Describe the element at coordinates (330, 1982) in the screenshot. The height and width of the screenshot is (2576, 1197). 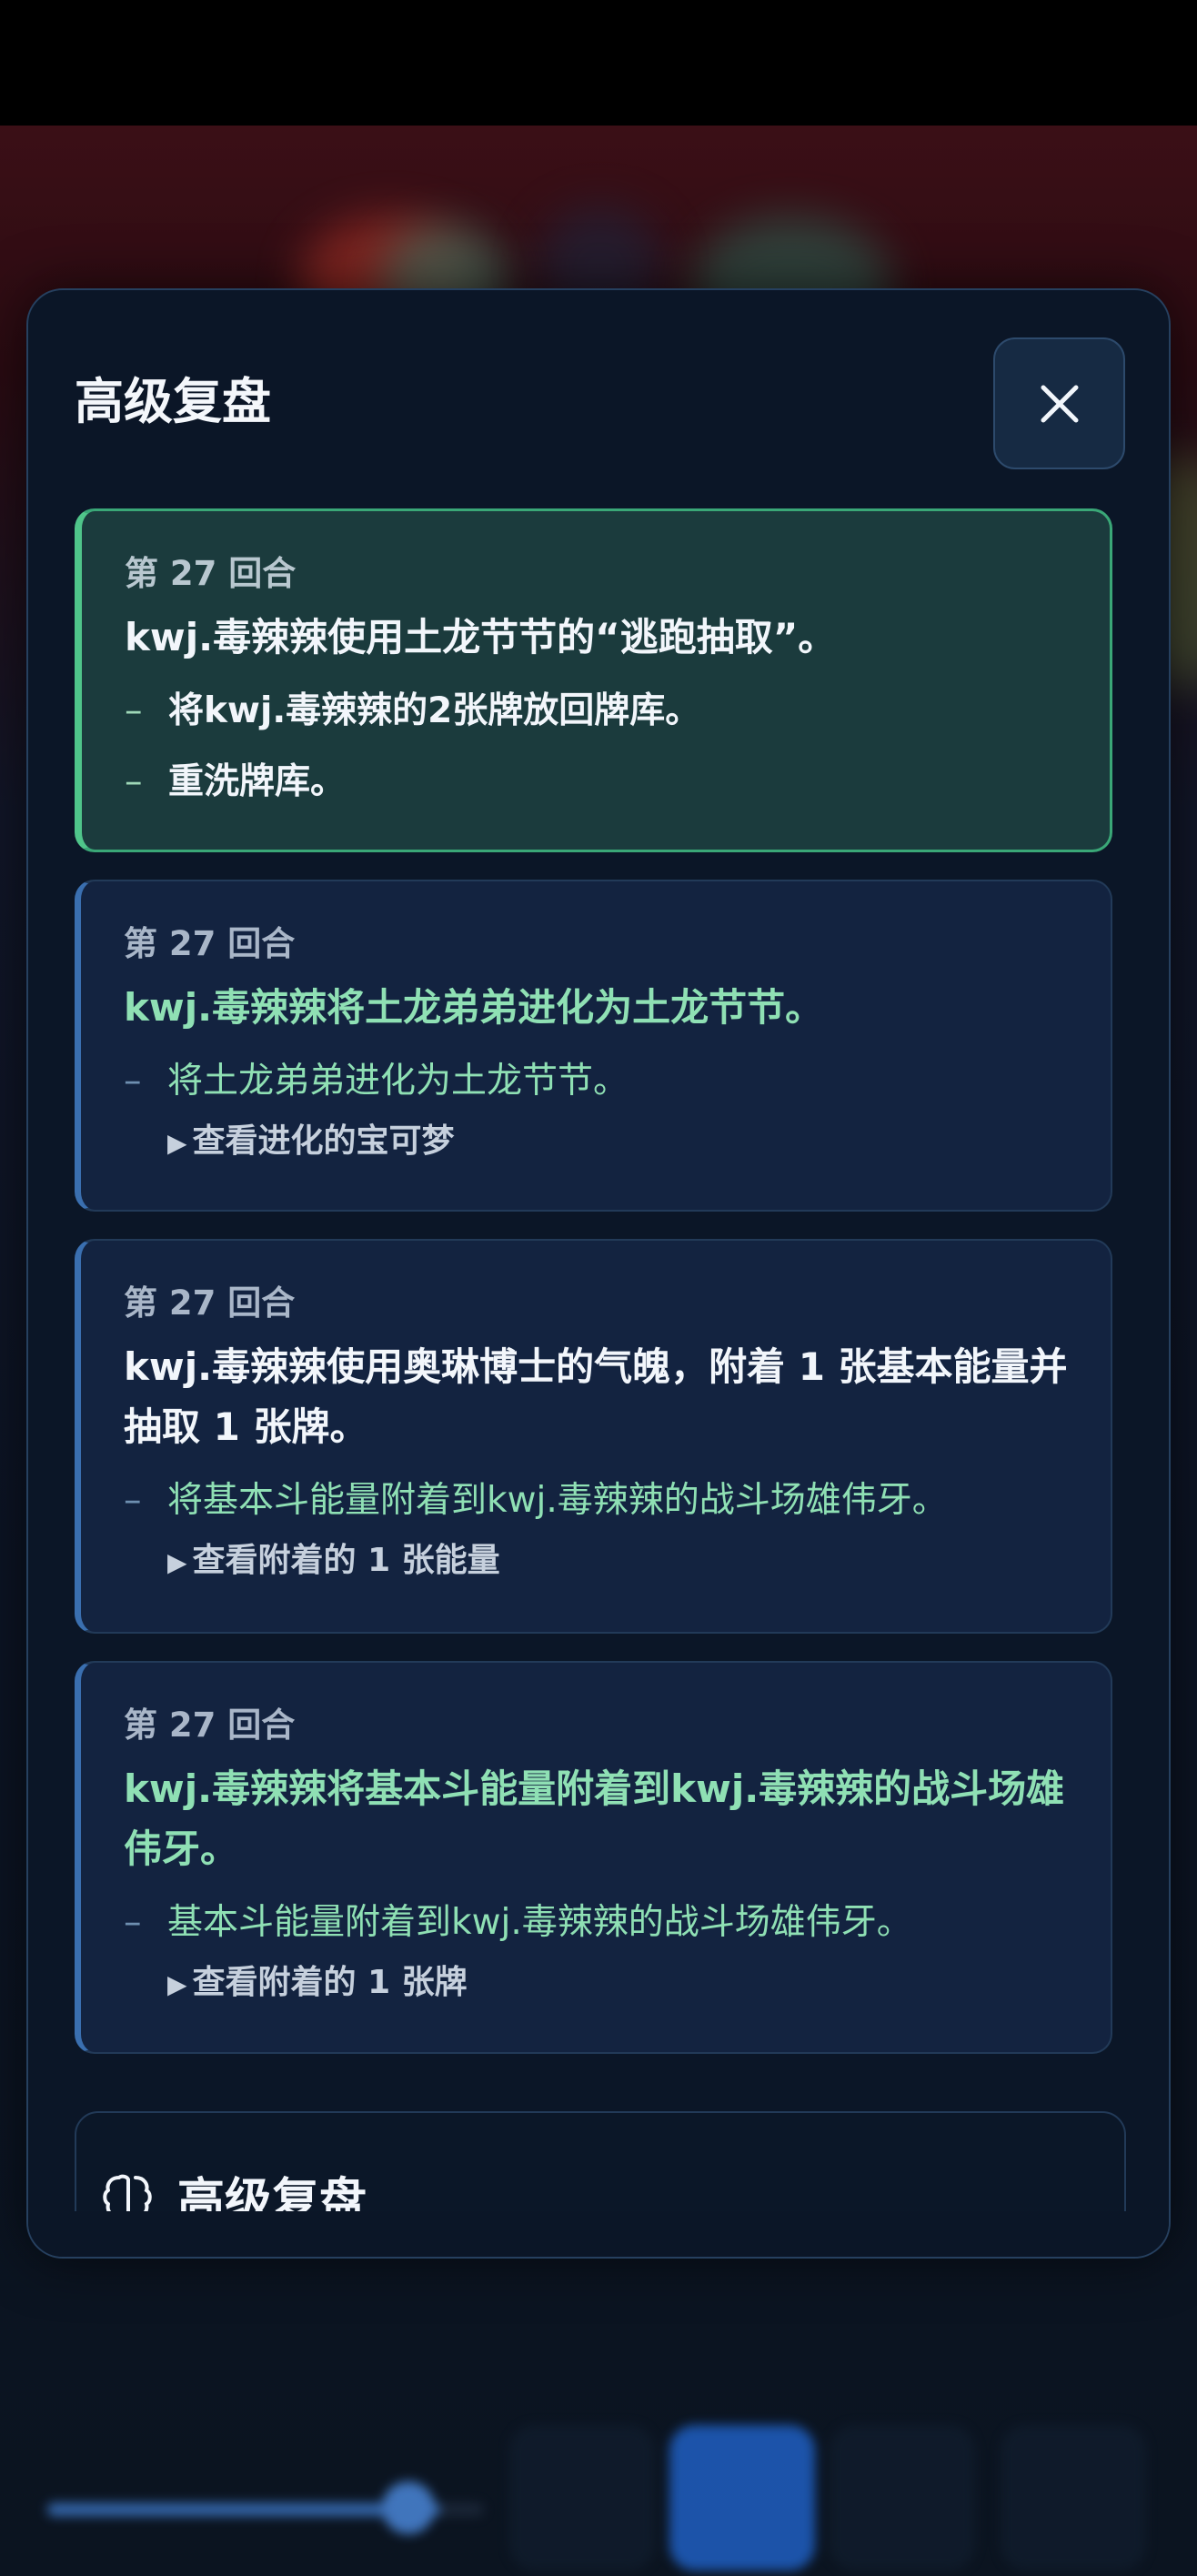
I see `toggle-label: 查看附着的 1 张牌` at that location.